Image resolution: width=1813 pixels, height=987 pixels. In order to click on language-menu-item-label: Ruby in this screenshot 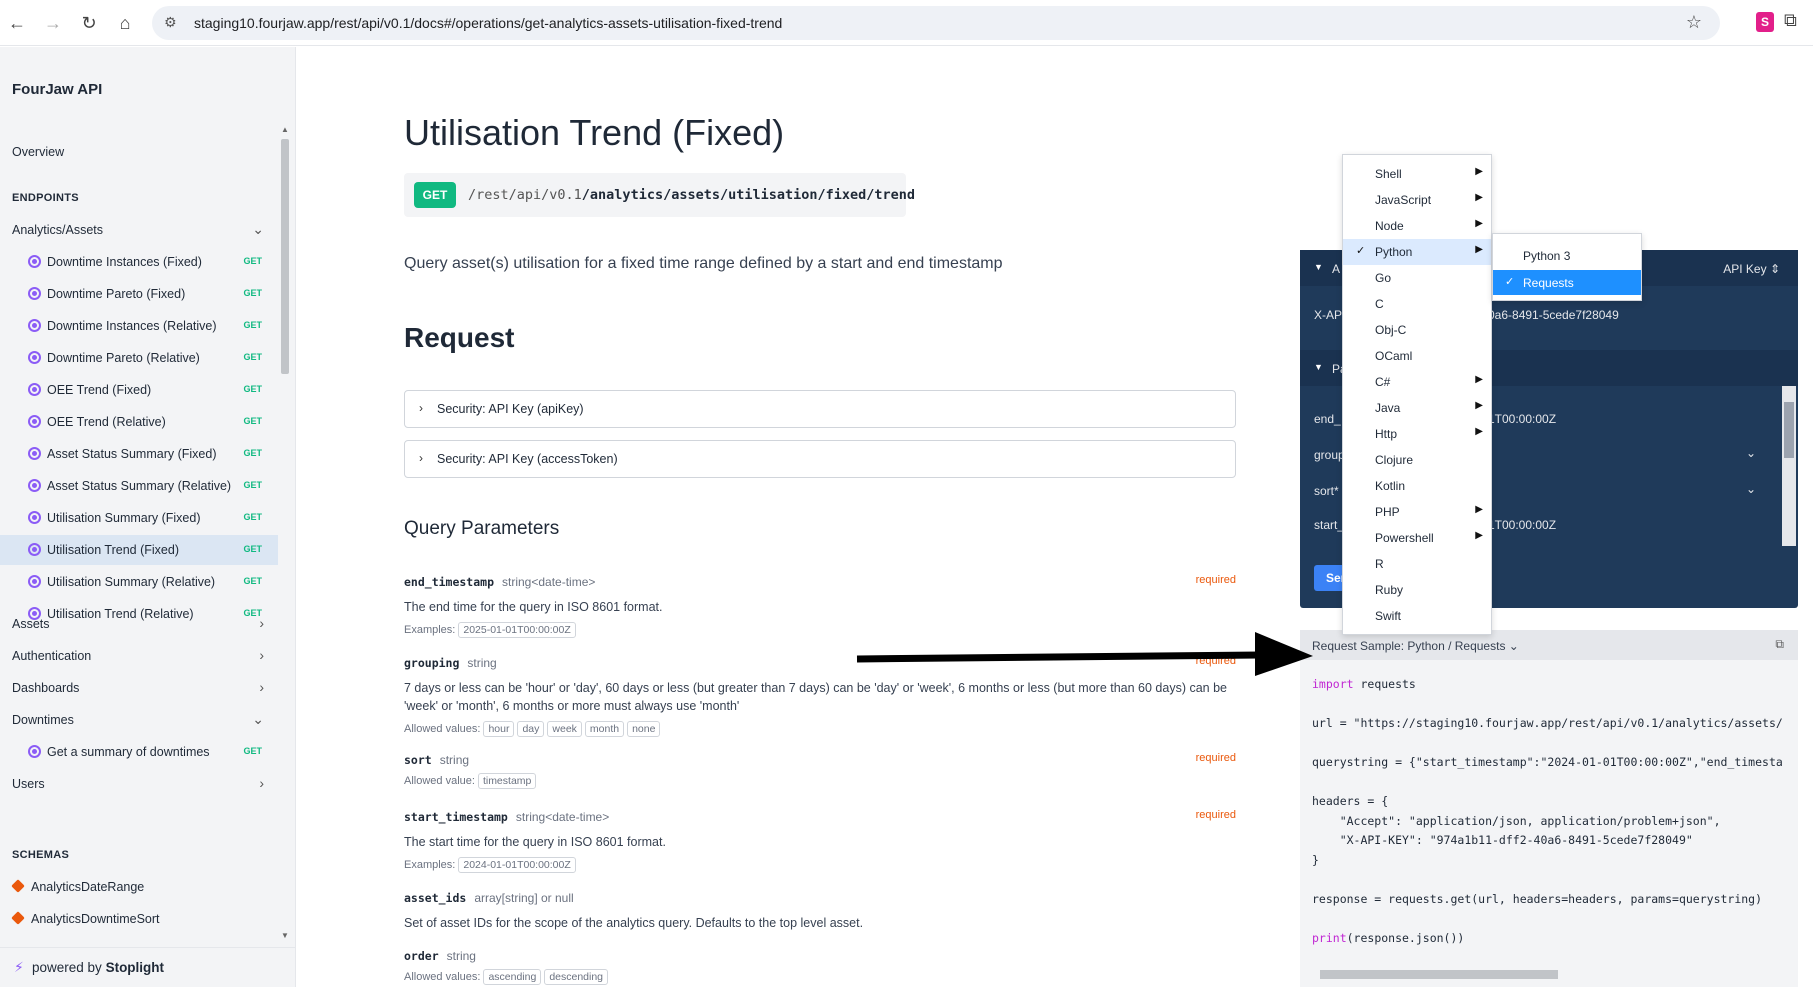, I will do `click(1389, 590)`.